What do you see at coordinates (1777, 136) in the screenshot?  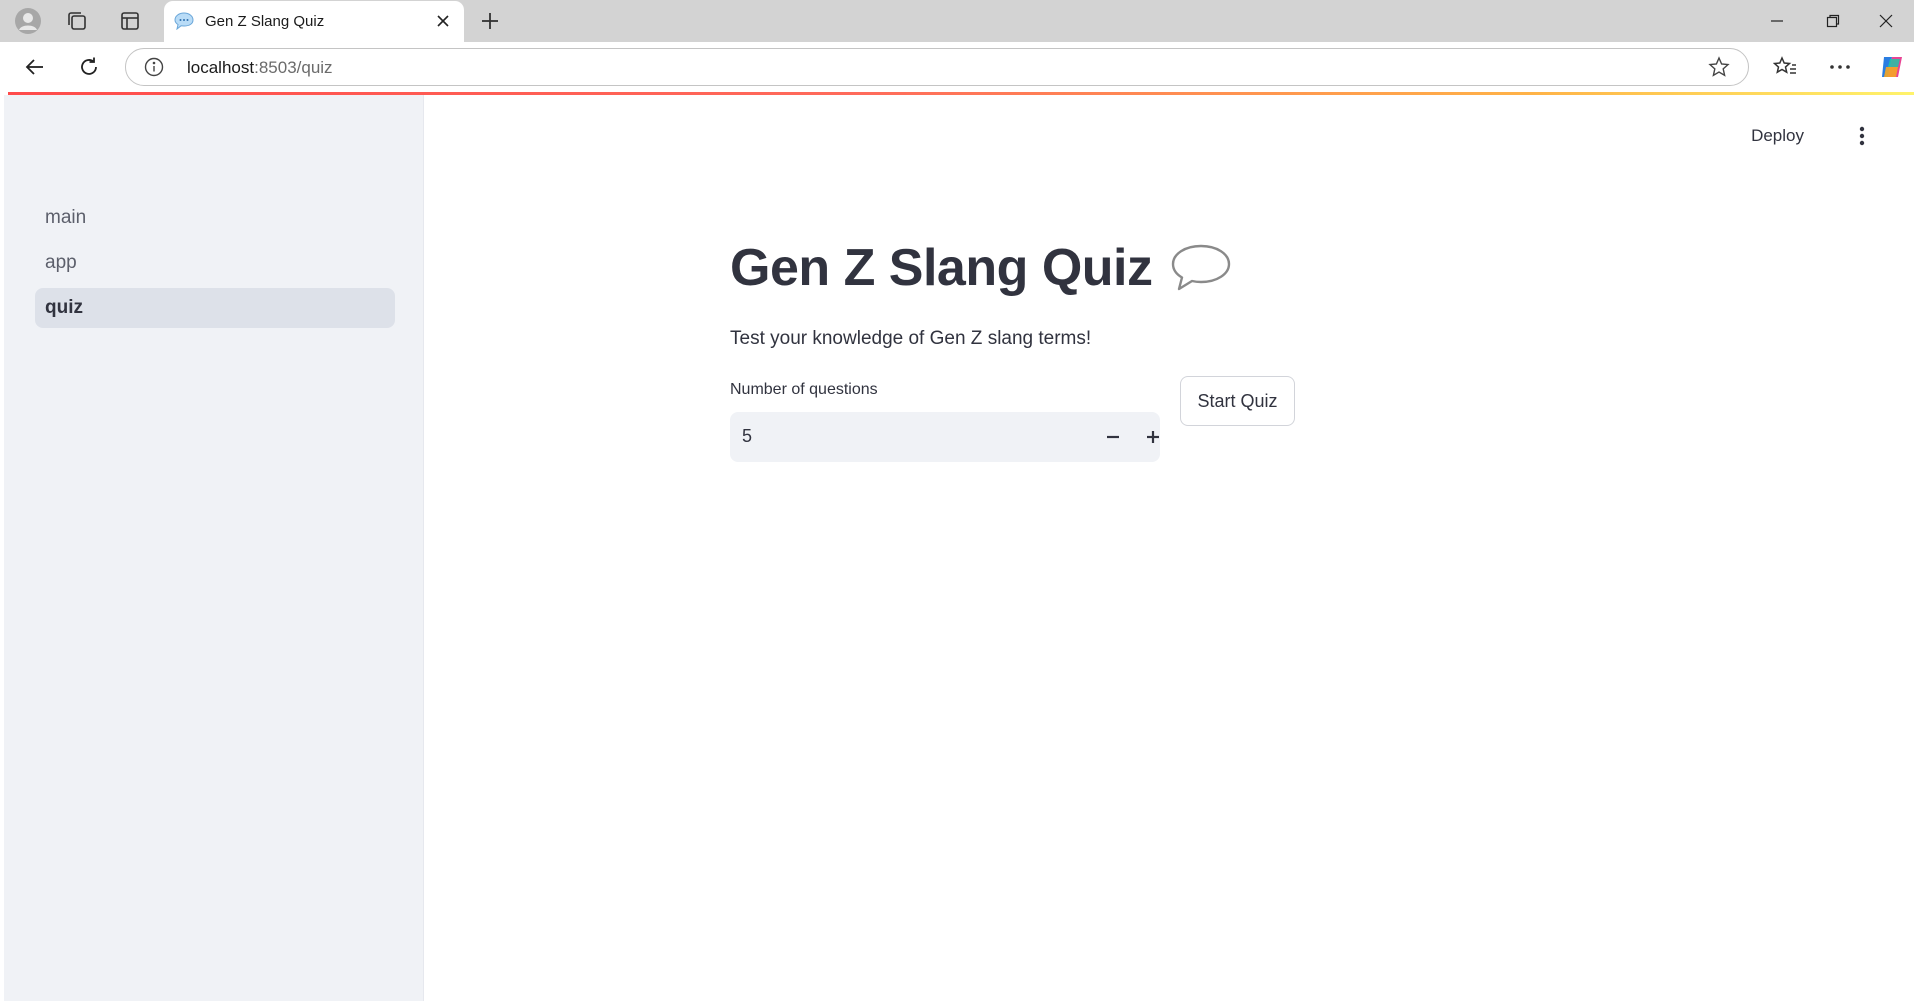 I see `deploy-button: Deploy` at bounding box center [1777, 136].